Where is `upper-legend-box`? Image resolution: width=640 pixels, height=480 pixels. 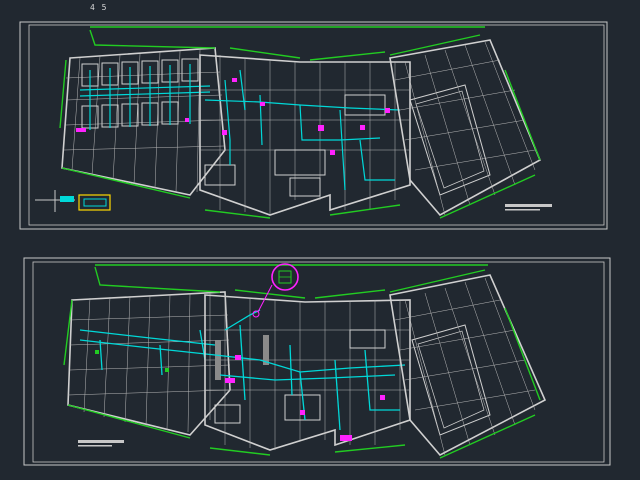 upper-legend-box is located at coordinates (73, 201).